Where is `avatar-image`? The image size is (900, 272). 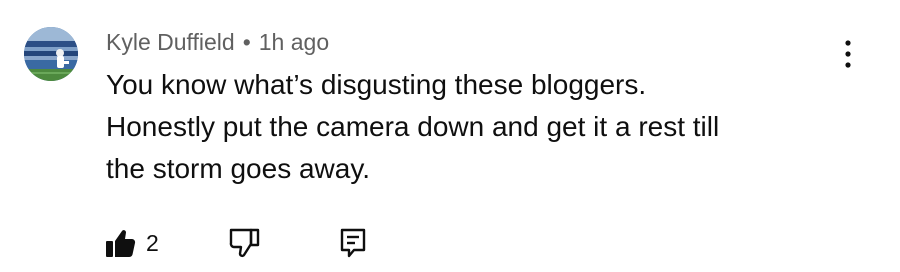
avatar-image is located at coordinates (51, 54).